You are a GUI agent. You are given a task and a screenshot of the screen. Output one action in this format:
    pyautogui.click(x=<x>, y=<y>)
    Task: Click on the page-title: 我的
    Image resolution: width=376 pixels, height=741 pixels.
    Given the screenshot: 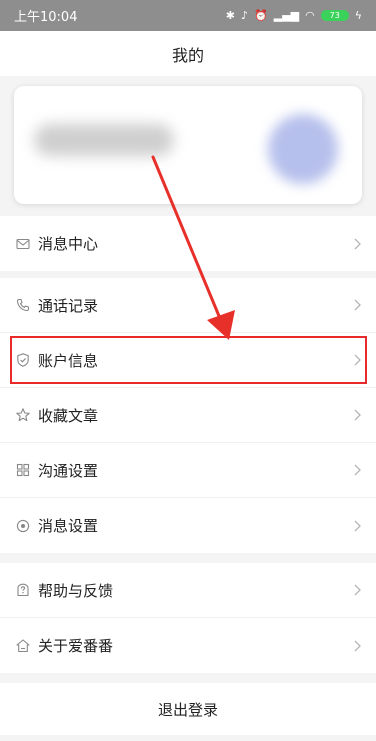 What is the action you would take?
    pyautogui.click(x=187, y=55)
    